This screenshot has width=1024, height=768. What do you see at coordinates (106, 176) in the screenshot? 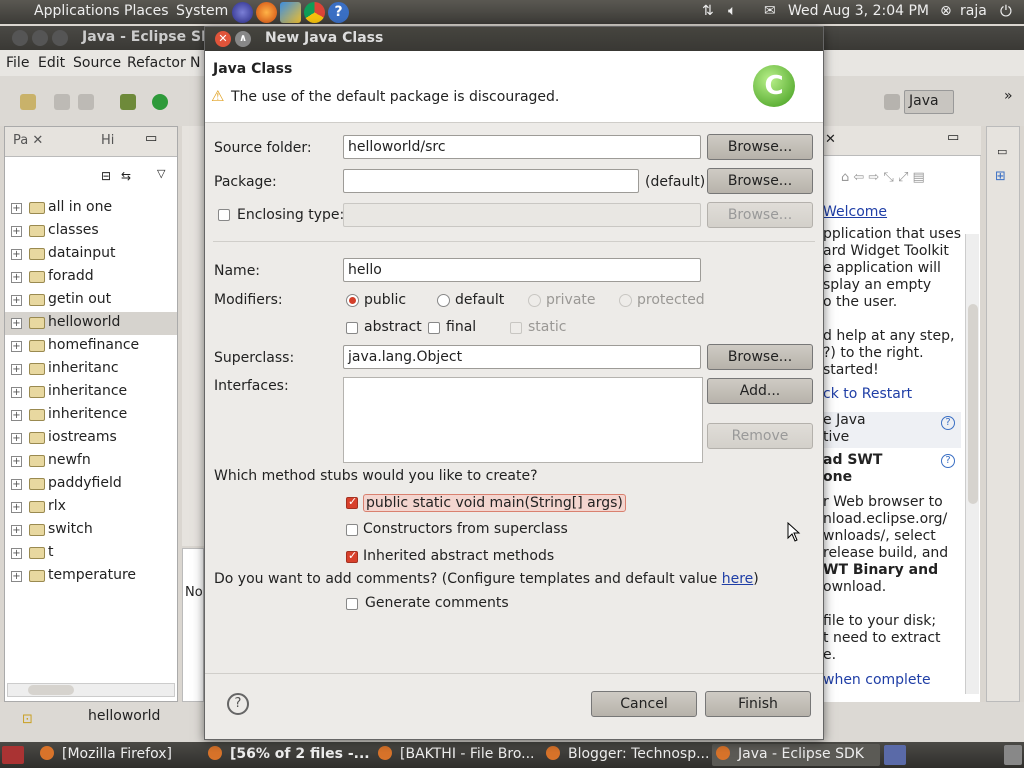
I see `collapse-all-icon: ⊟` at bounding box center [106, 176].